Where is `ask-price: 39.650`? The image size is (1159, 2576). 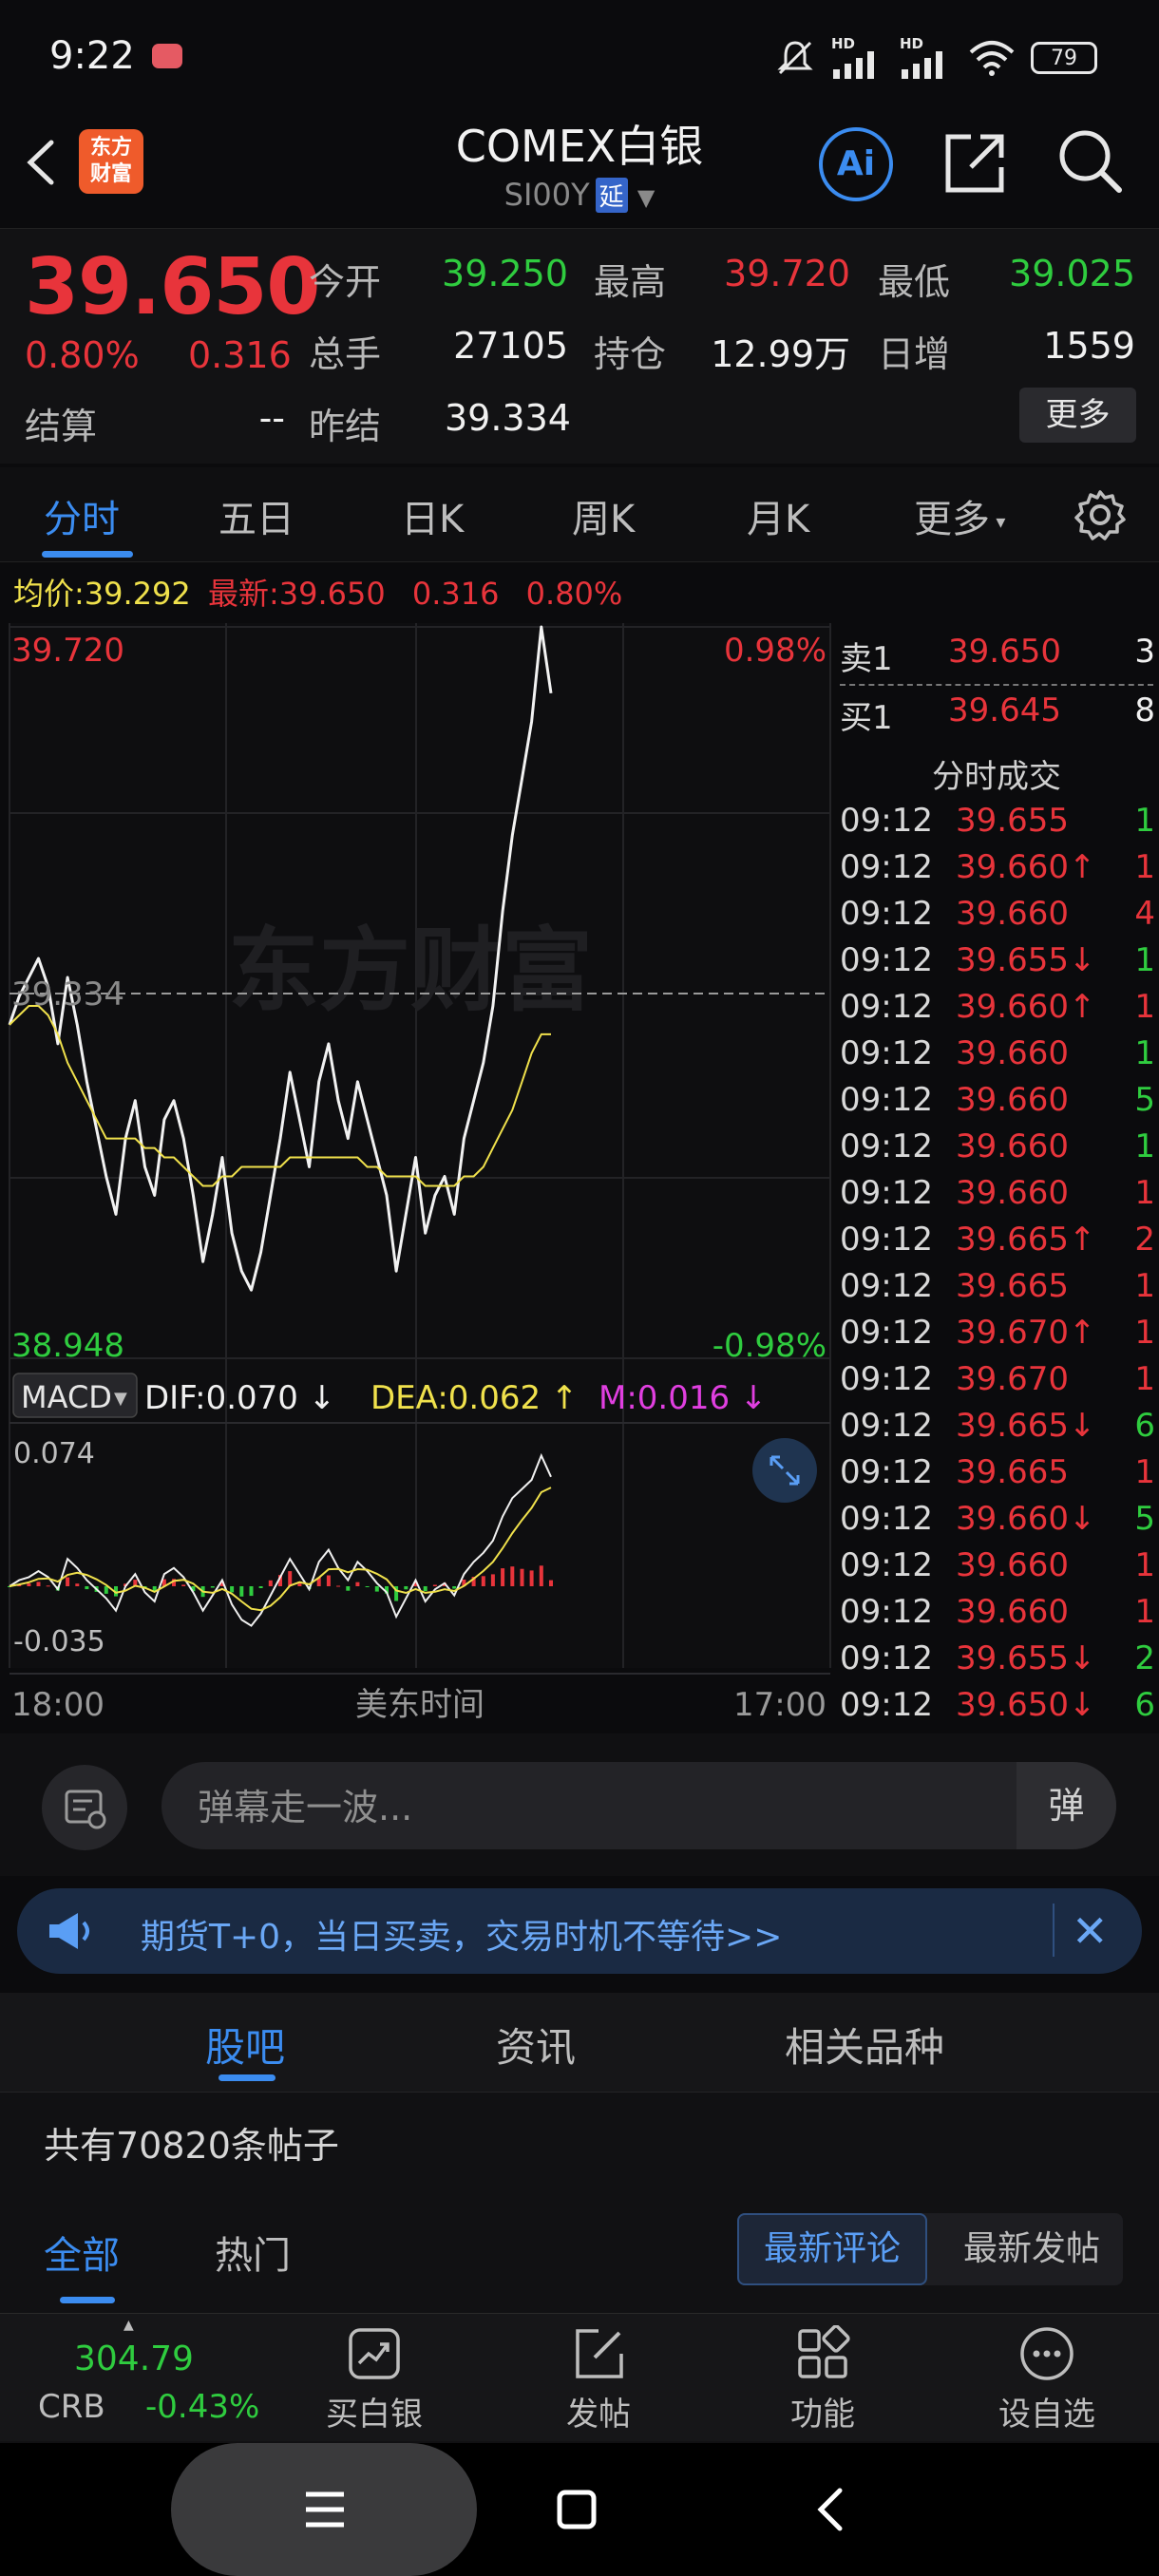
ask-price: 39.650 is located at coordinates (1004, 652).